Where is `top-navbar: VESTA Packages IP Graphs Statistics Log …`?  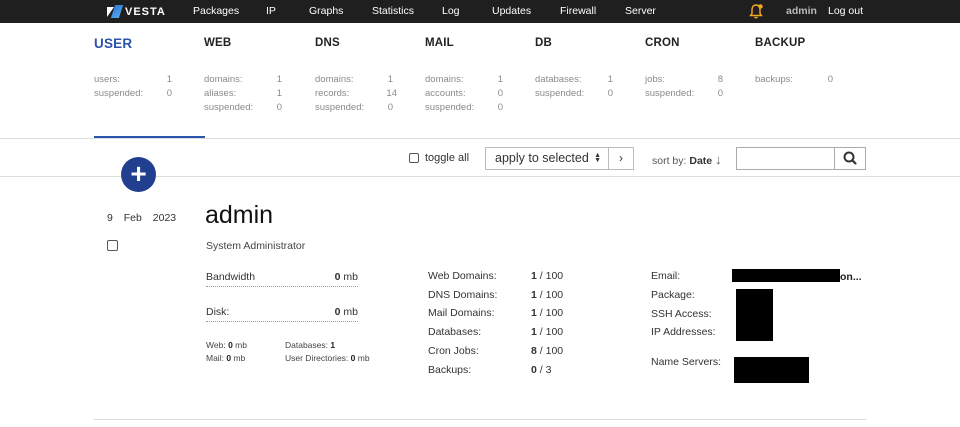
top-navbar: VESTA Packages IP Graphs Statistics Log … is located at coordinates (480, 11).